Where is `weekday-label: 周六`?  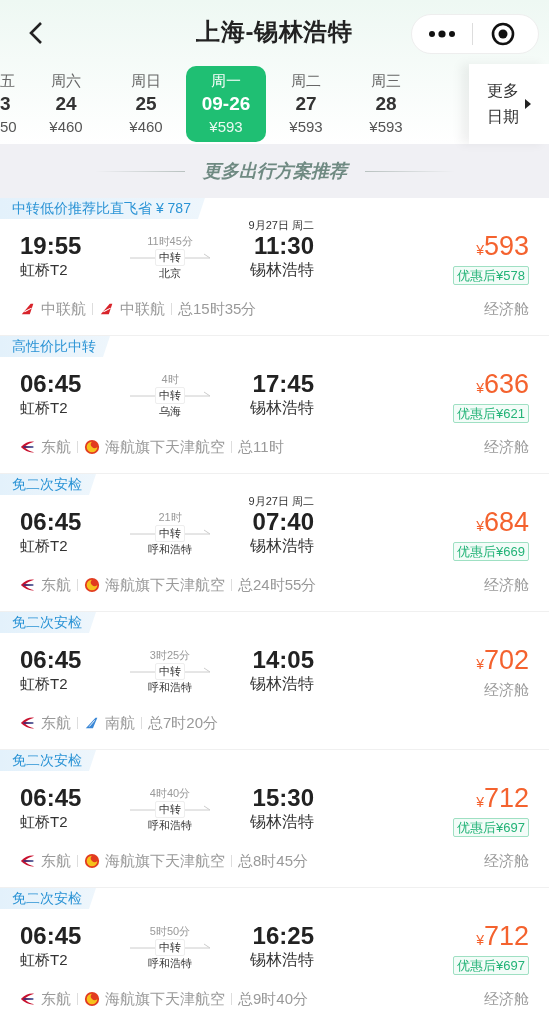
weekday-label: 周六 is located at coordinates (66, 81).